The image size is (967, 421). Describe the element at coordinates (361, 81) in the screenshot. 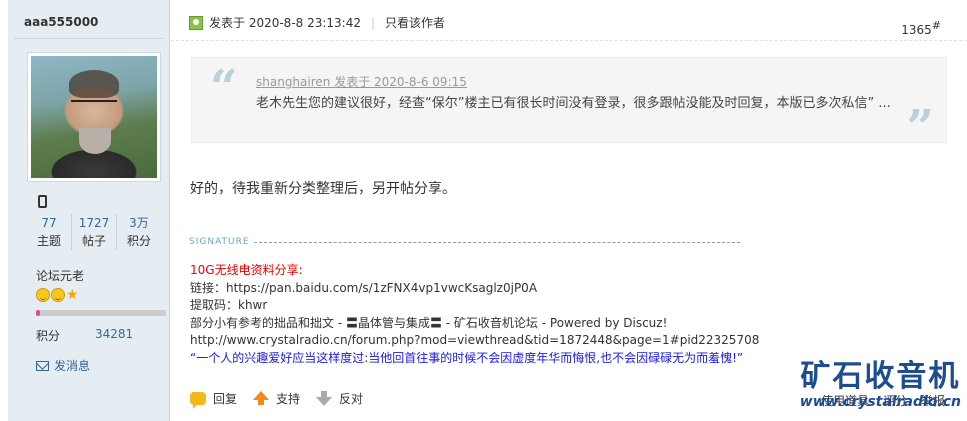

I see `quote-source-link: shanghairen 发表于 2020-8-6 09:15` at that location.